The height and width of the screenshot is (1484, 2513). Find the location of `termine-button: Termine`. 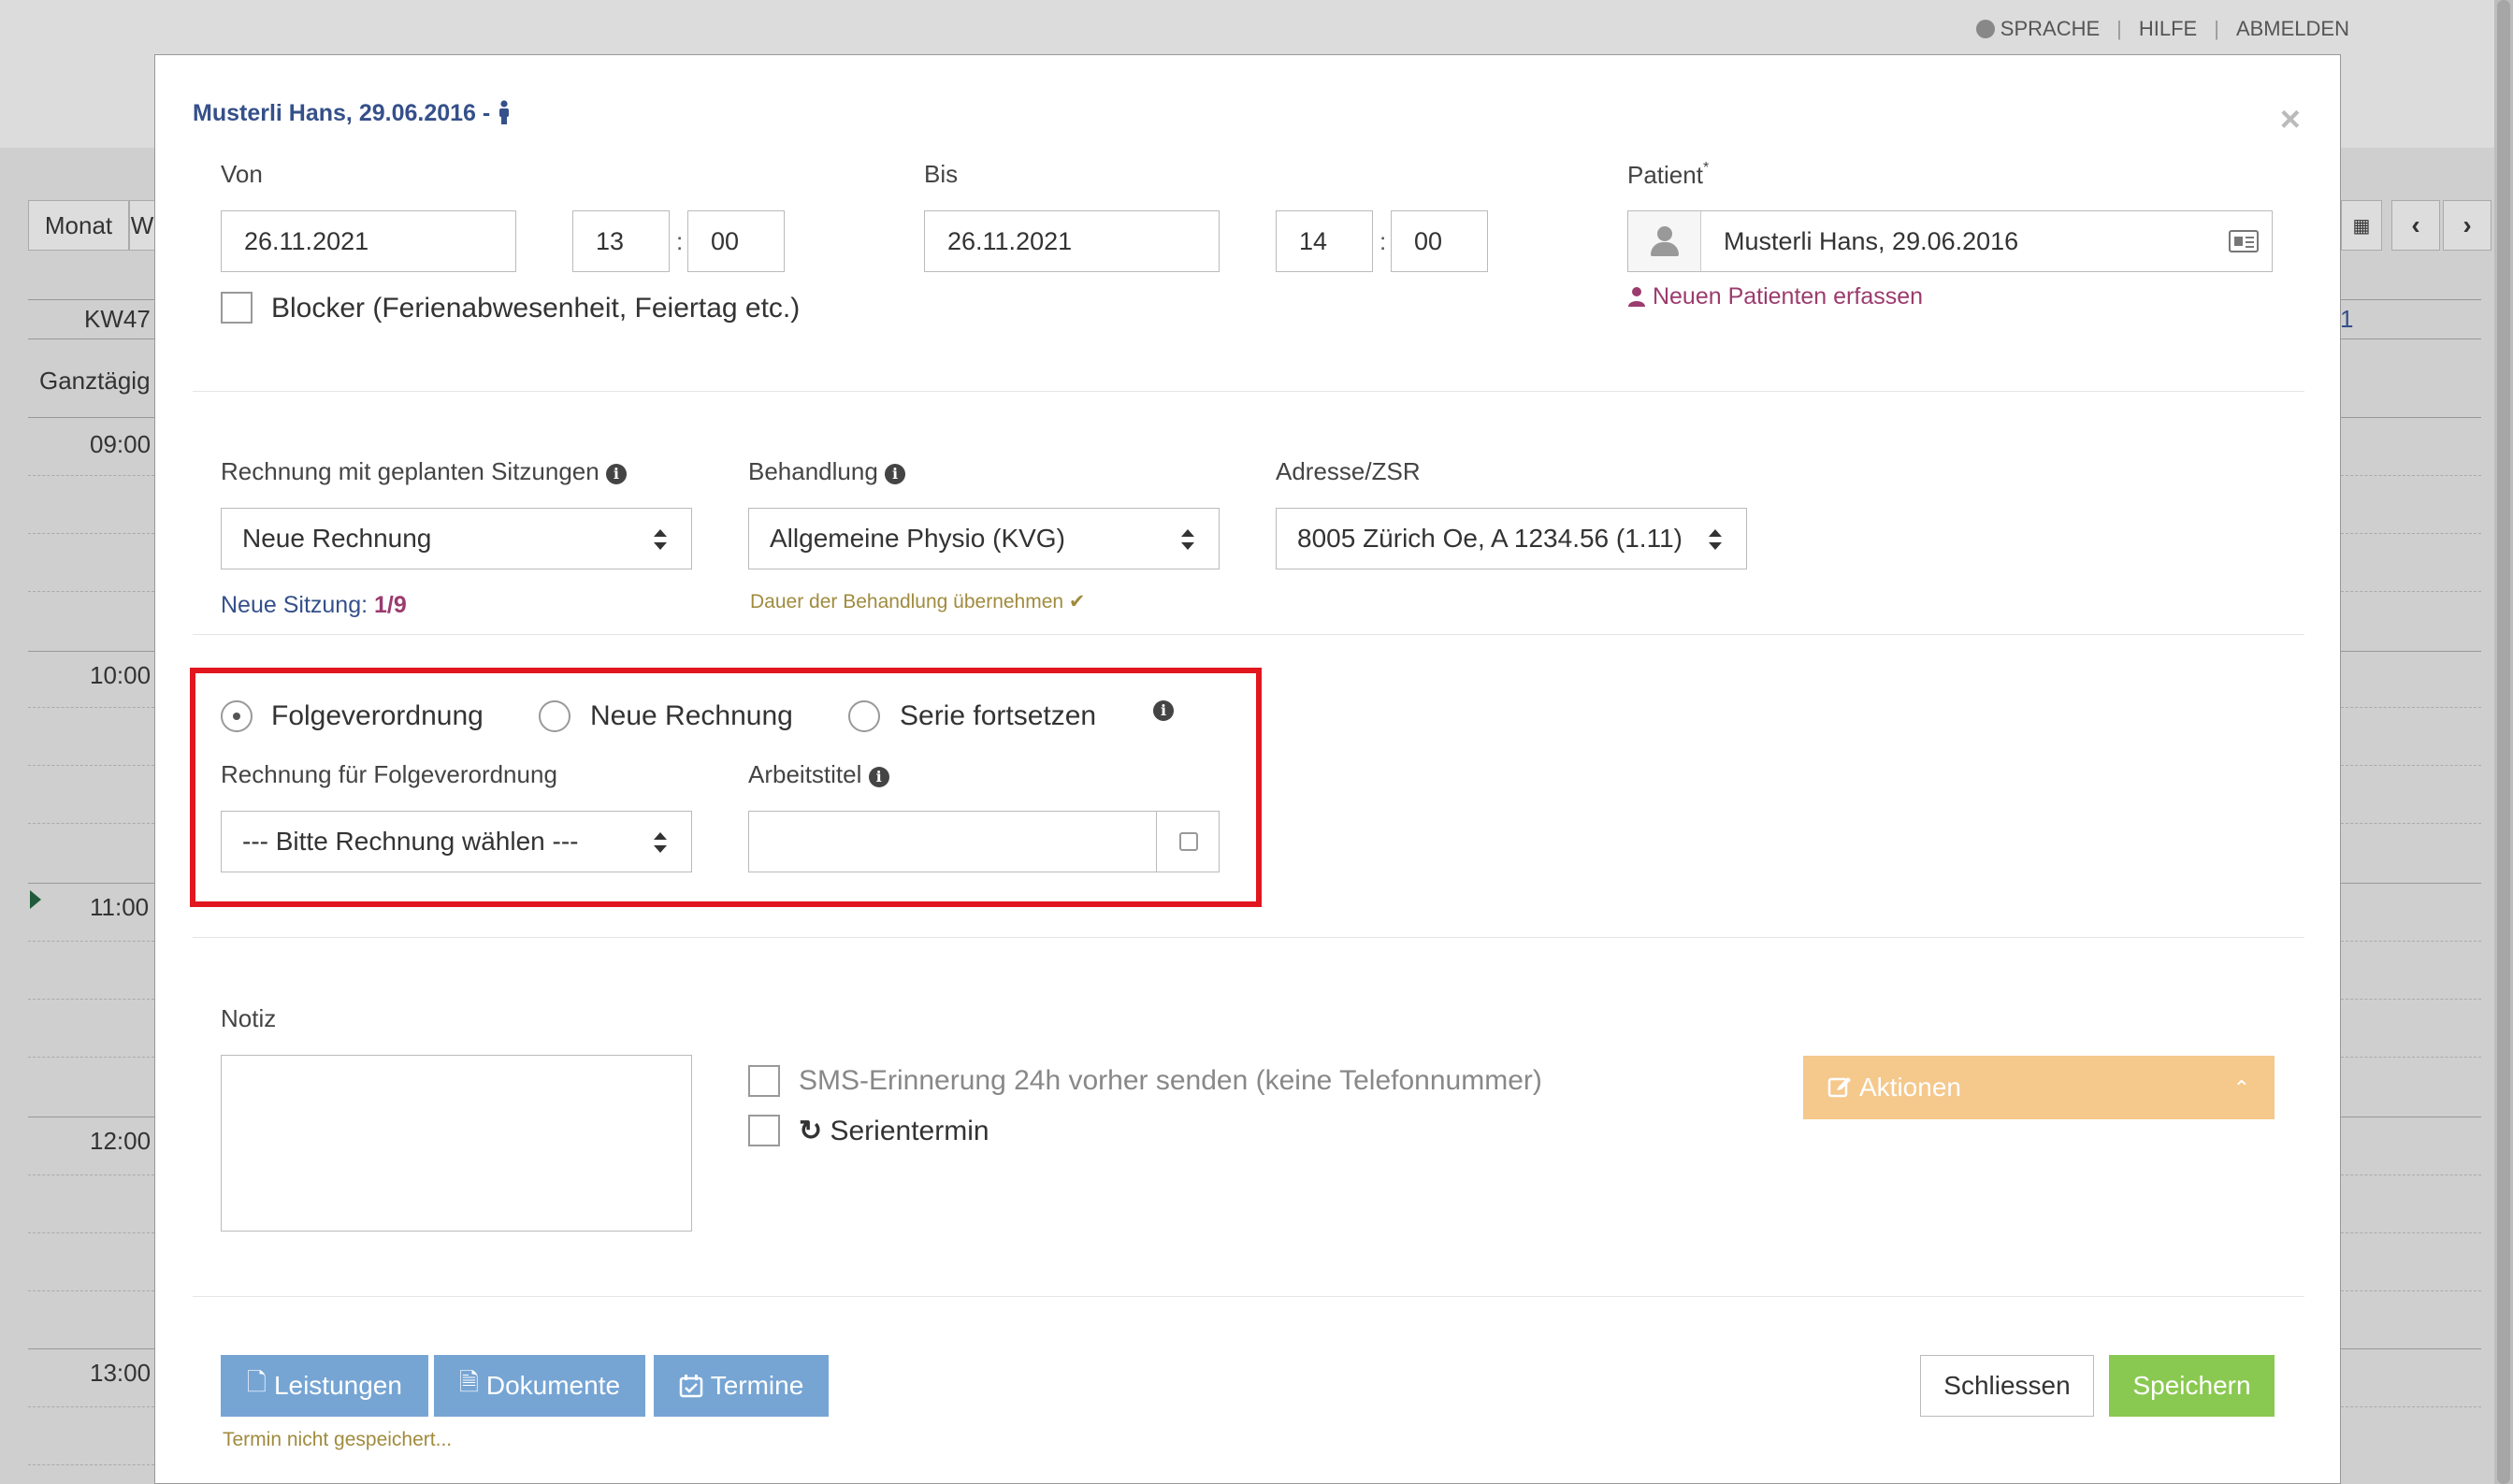

termine-button: Termine is located at coordinates (741, 1386).